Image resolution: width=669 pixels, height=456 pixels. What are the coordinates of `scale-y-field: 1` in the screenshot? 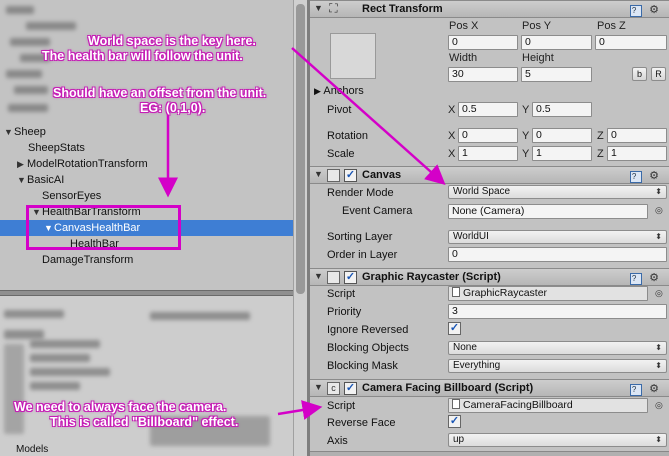 It's located at (562, 153).